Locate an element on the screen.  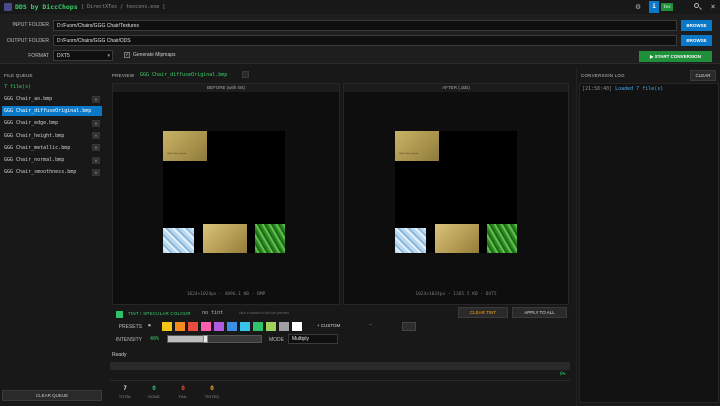
log-time: [21:58:40] is located at coordinates (597, 89).